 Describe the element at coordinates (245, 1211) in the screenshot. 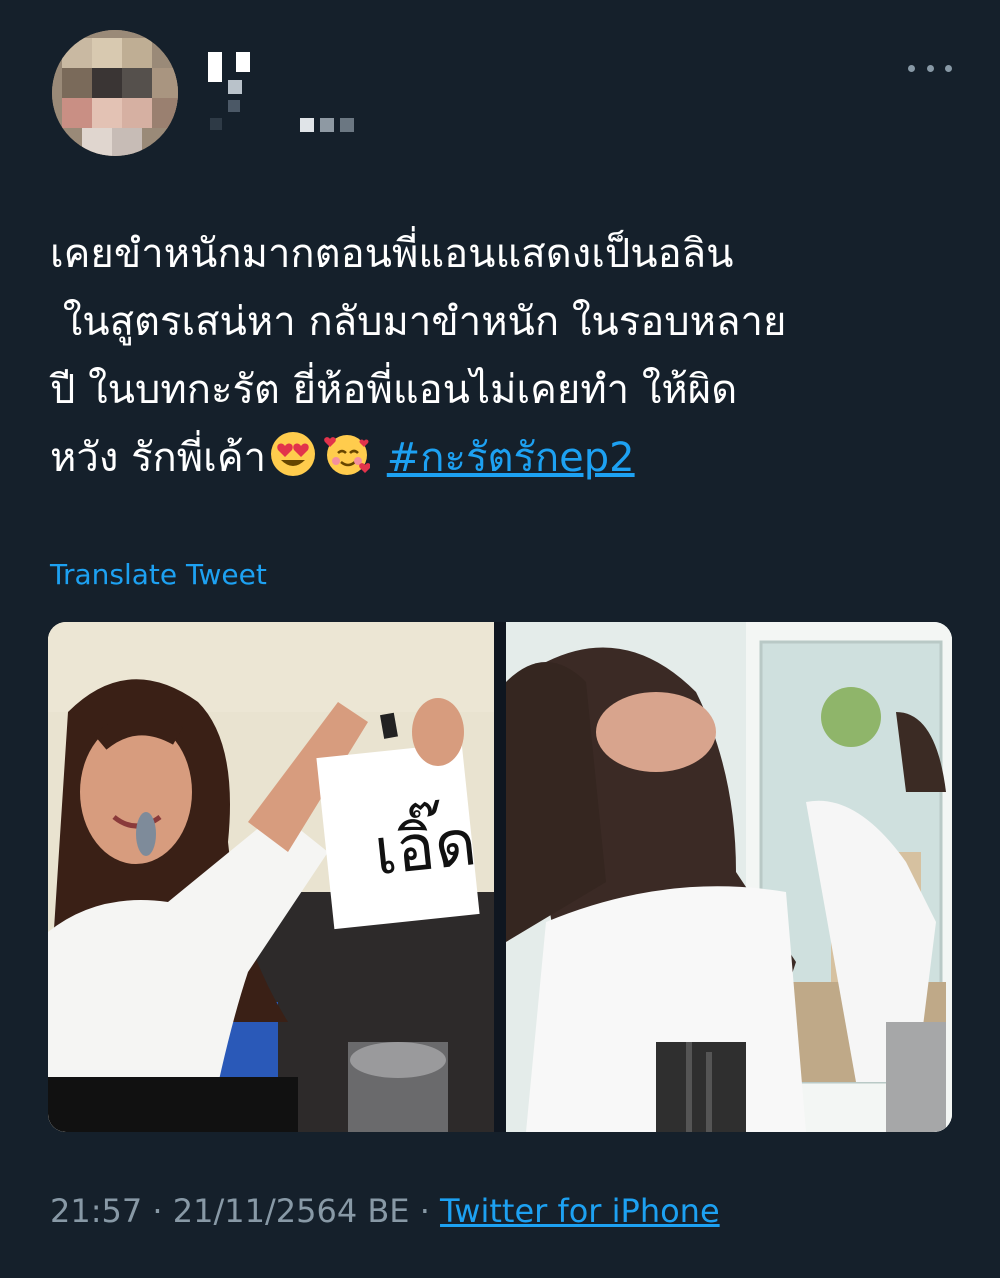

I see `timestamp: 21:57 · 21/11/2564 BE ·` at that location.